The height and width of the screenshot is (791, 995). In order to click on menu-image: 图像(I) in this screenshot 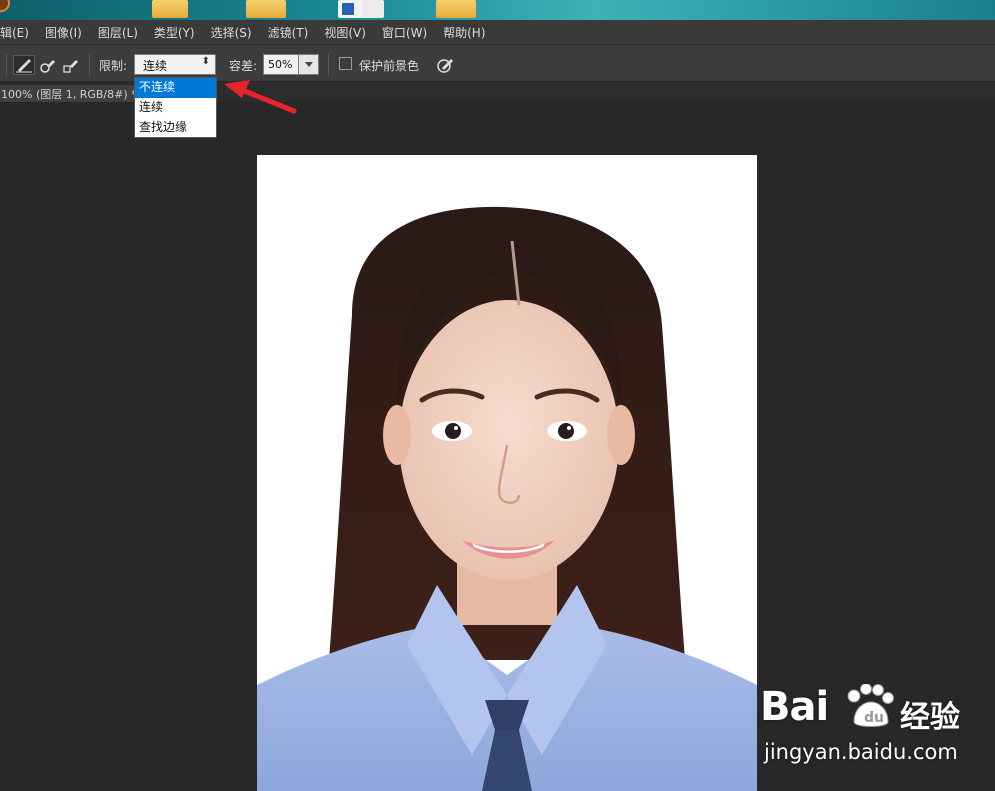, I will do `click(63, 32)`.